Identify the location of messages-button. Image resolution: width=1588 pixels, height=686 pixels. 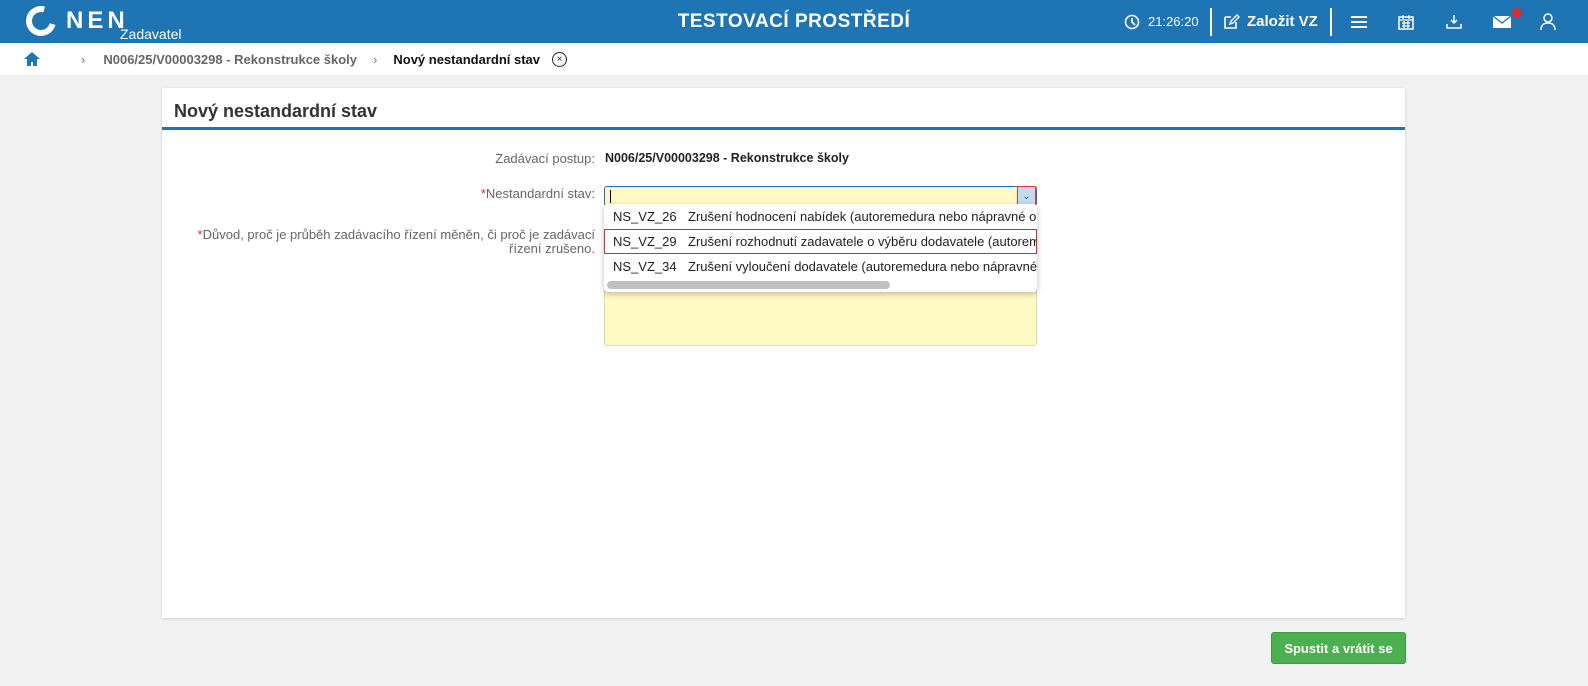
(1507, 21).